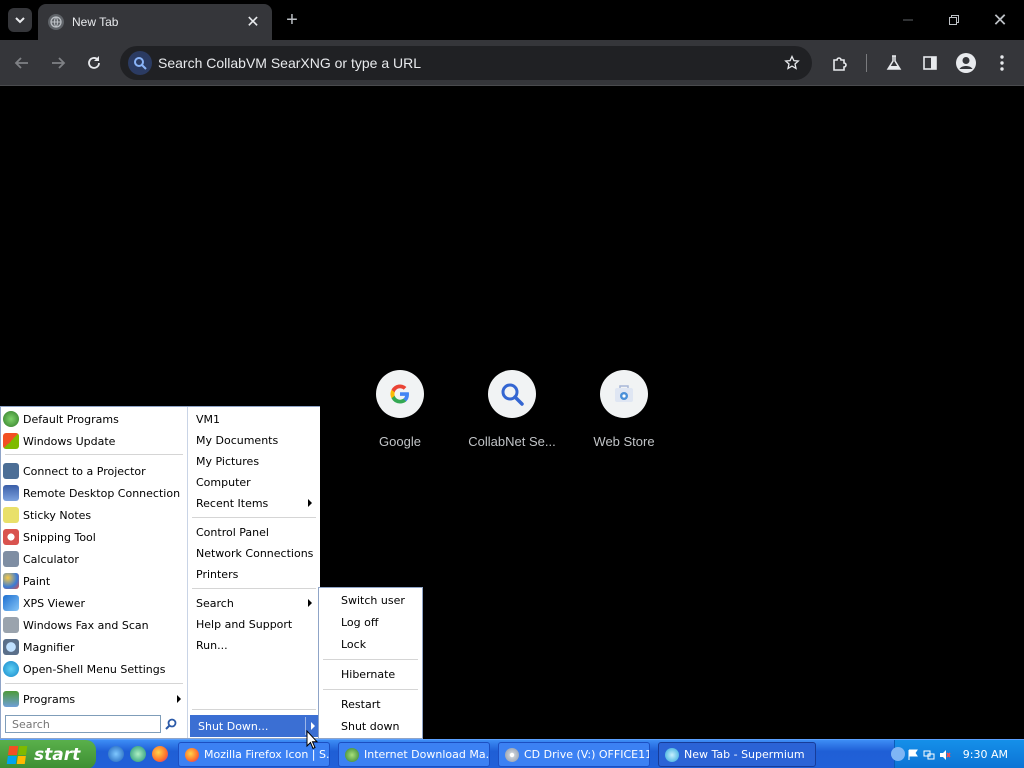 The width and height of the screenshot is (1024, 768). What do you see at coordinates (253, 22) in the screenshot?
I see `close-tab-icon: ✕` at bounding box center [253, 22].